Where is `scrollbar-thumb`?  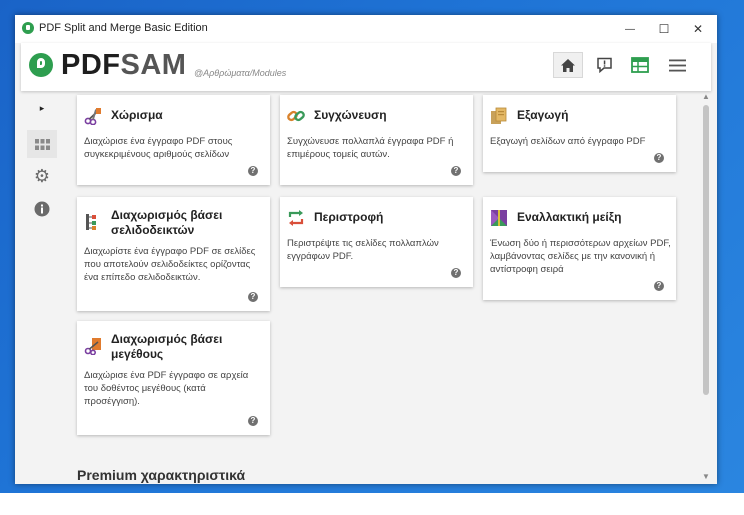 scrollbar-thumb is located at coordinates (706, 250).